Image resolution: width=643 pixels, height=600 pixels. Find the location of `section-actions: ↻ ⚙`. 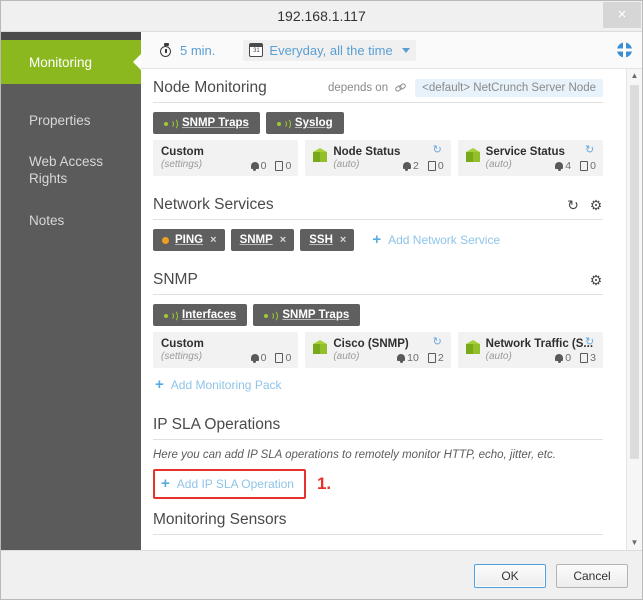

section-actions: ↻ ⚙ is located at coordinates (584, 205).